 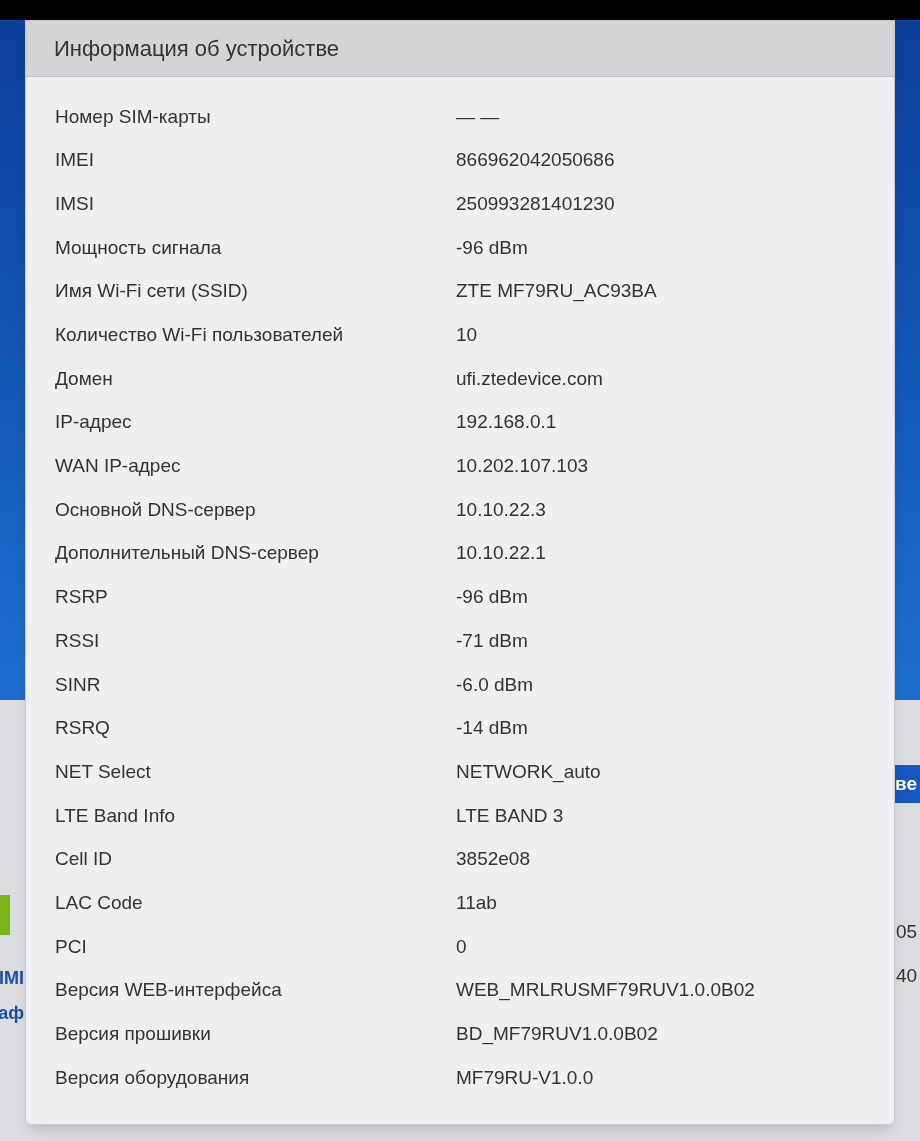 What do you see at coordinates (197, 49) in the screenshot?
I see `dialog-title: Информация об устройстве` at bounding box center [197, 49].